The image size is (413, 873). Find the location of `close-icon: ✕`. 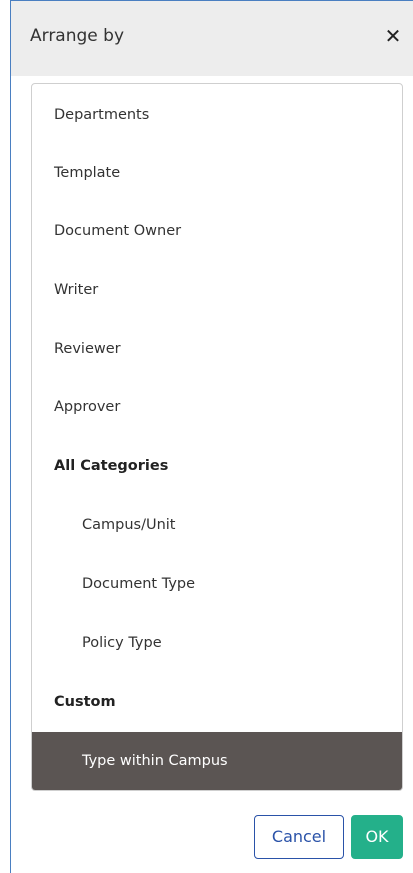

close-icon: ✕ is located at coordinates (393, 36).